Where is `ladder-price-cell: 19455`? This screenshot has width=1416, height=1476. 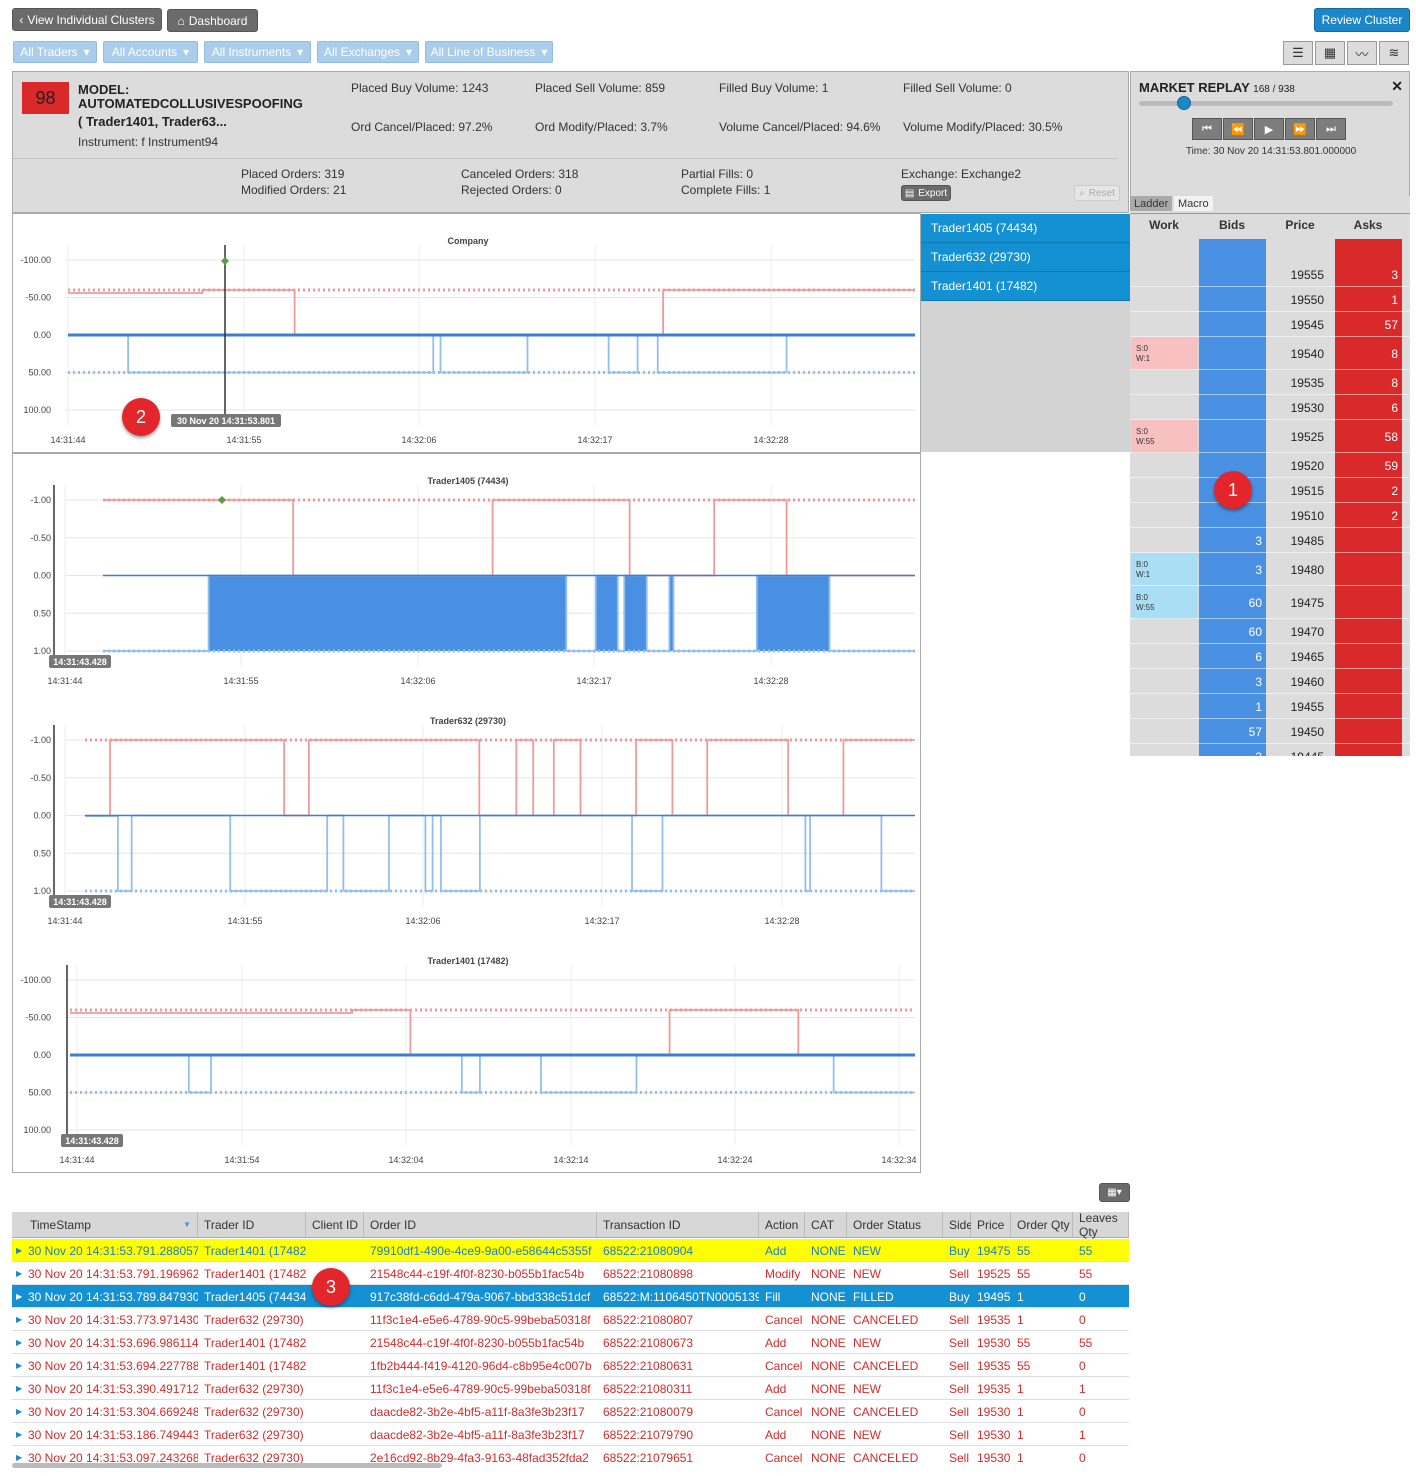 ladder-price-cell: 19455 is located at coordinates (1300, 706).